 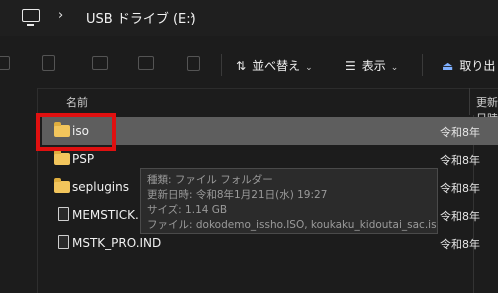 I want to click on tooltip-modified: 更新日時: 令和8年1月21日(水) 19:27, so click(x=237, y=195).